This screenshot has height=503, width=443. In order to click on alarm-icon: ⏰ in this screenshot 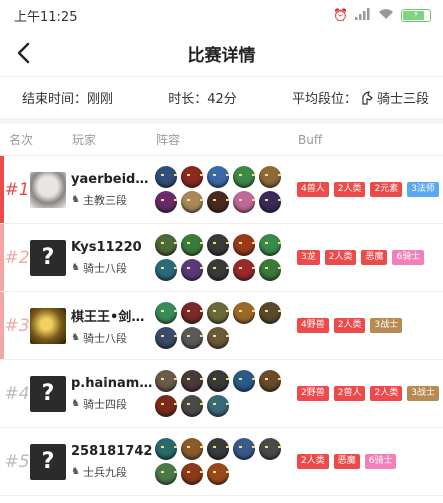, I will do `click(340, 15)`.